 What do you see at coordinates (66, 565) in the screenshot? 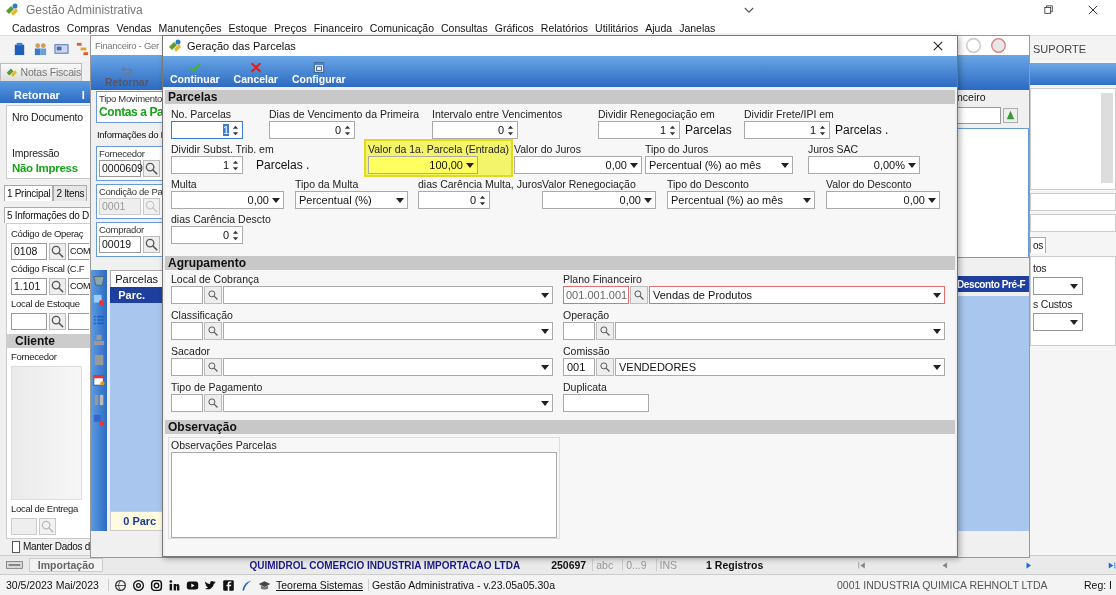
I see `tab: Importação` at bounding box center [66, 565].